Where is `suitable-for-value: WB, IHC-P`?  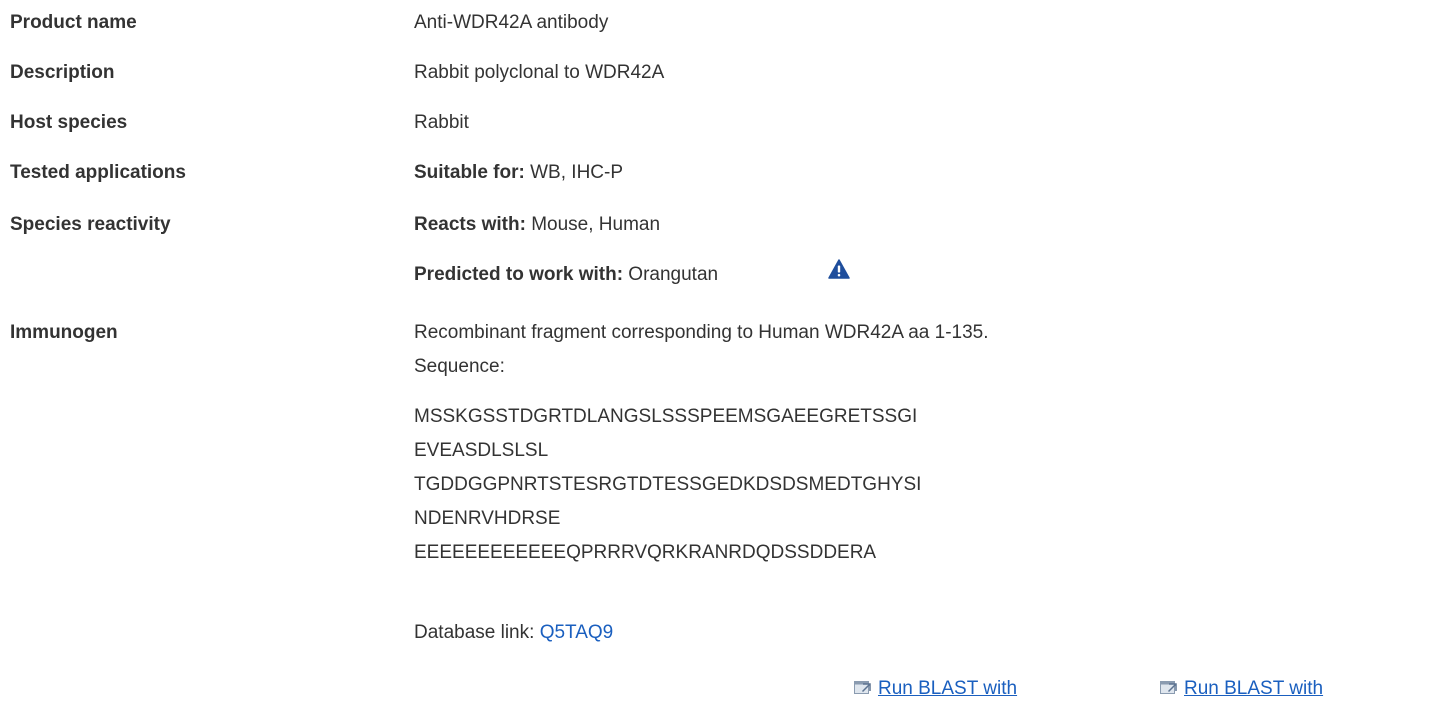
suitable-for-value: WB, IHC-P is located at coordinates (574, 172).